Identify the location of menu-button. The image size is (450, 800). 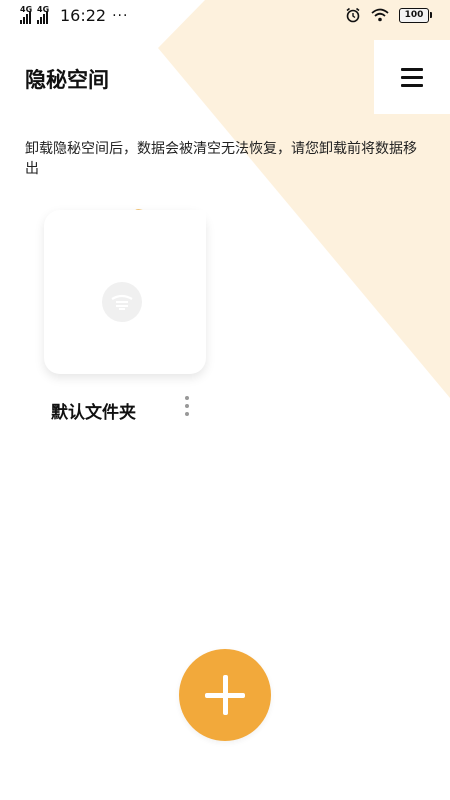
(412, 77).